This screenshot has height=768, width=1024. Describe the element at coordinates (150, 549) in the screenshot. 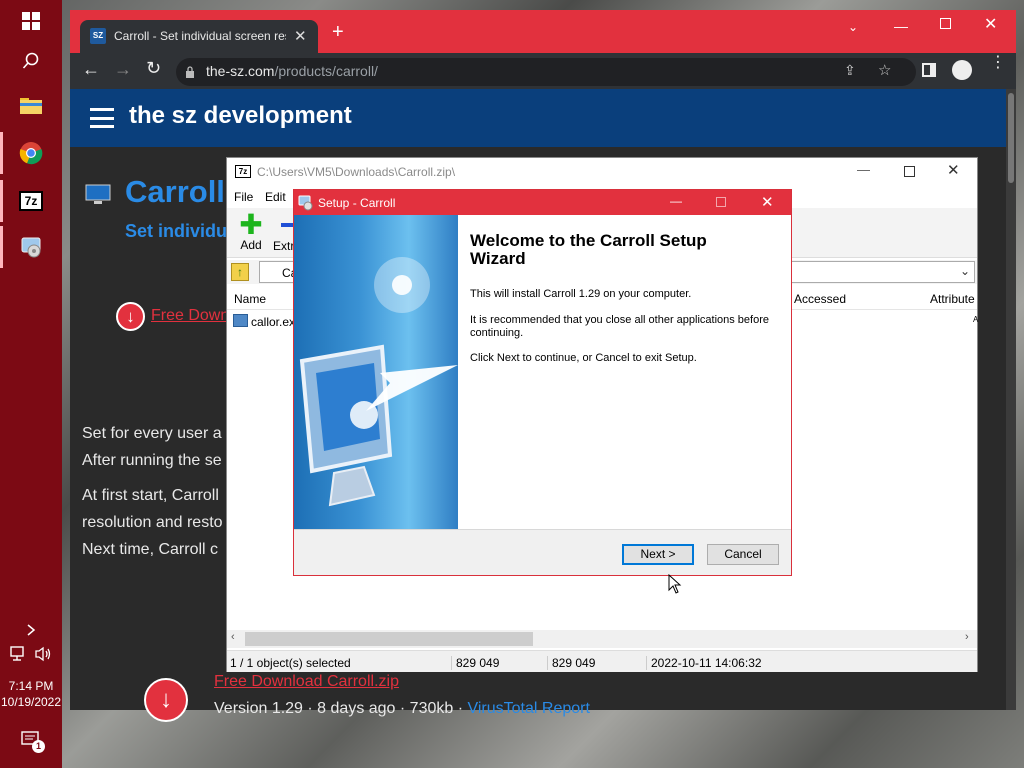

I see `description-line: Next time, Carroll c` at that location.